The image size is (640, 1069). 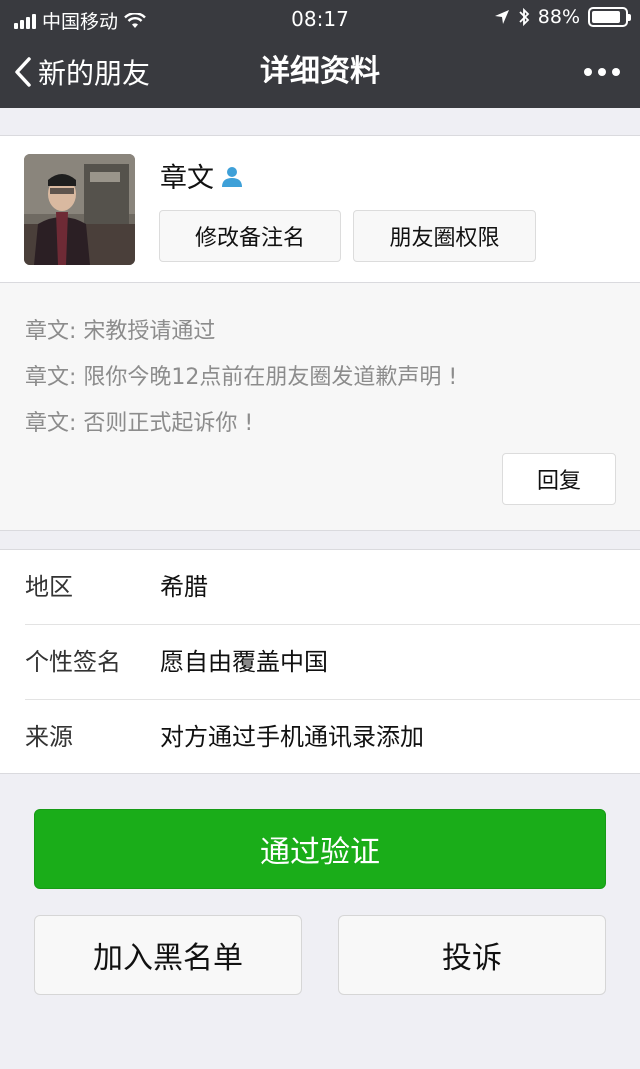 I want to click on message-item: 章文: 限你今晚12点前在朋友圈发道歉声明 !, so click(x=241, y=377).